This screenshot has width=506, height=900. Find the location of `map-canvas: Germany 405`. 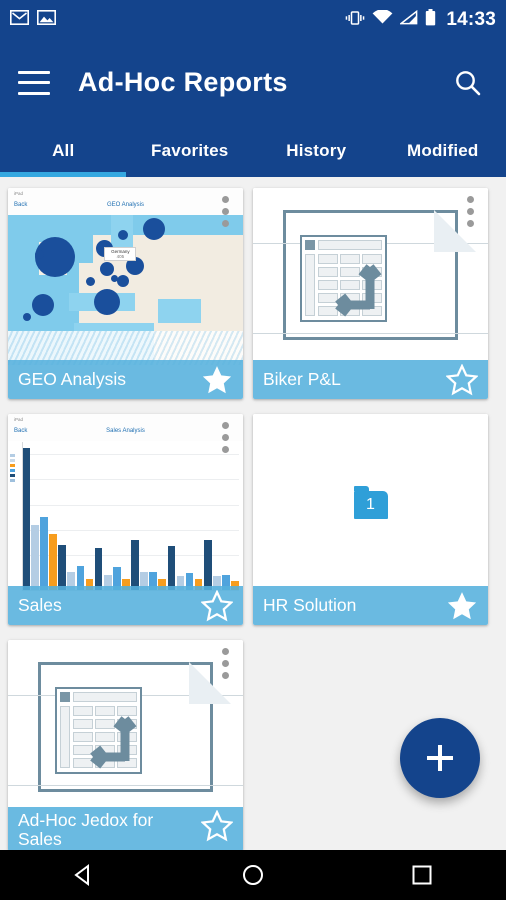

map-canvas: Germany 405 is located at coordinates (125, 290).